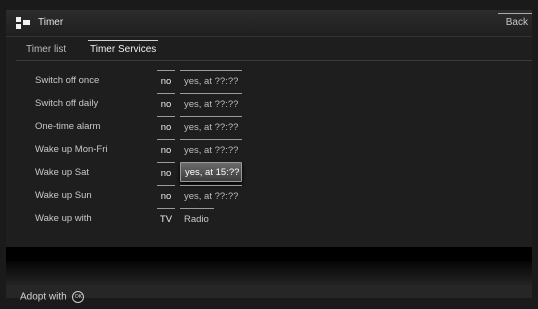 This screenshot has width=538, height=309. I want to click on footer, so click(269, 291).